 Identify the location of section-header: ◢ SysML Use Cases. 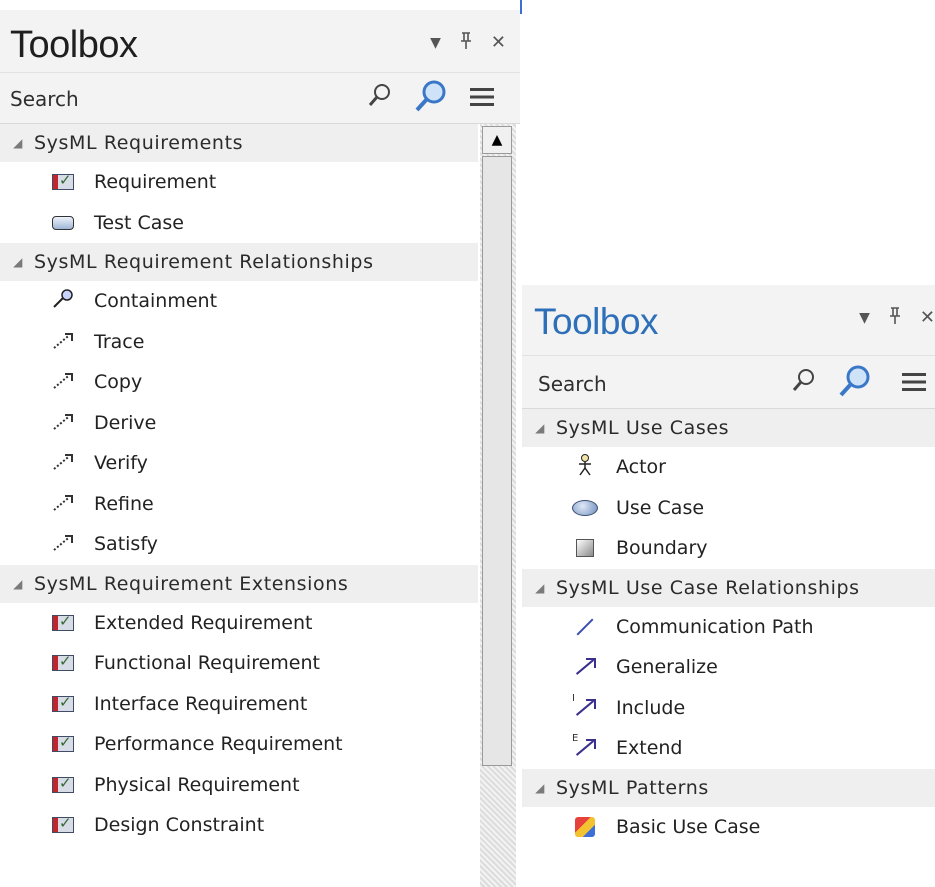
(728, 428).